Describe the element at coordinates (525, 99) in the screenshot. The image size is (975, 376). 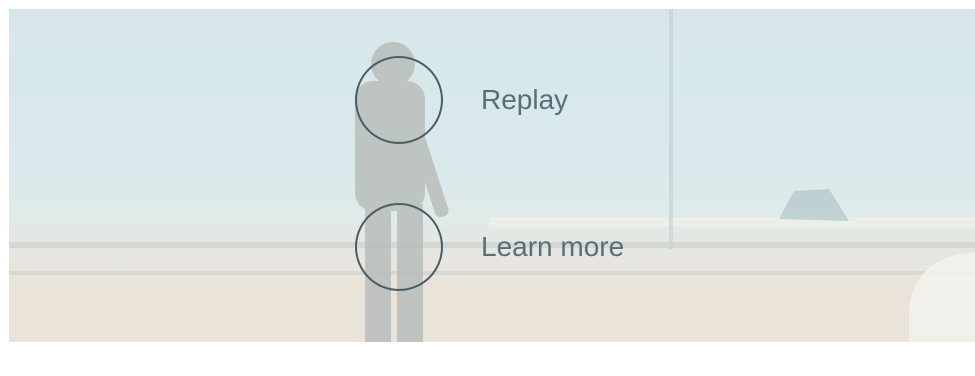
I see `replay-label: Replay` at that location.